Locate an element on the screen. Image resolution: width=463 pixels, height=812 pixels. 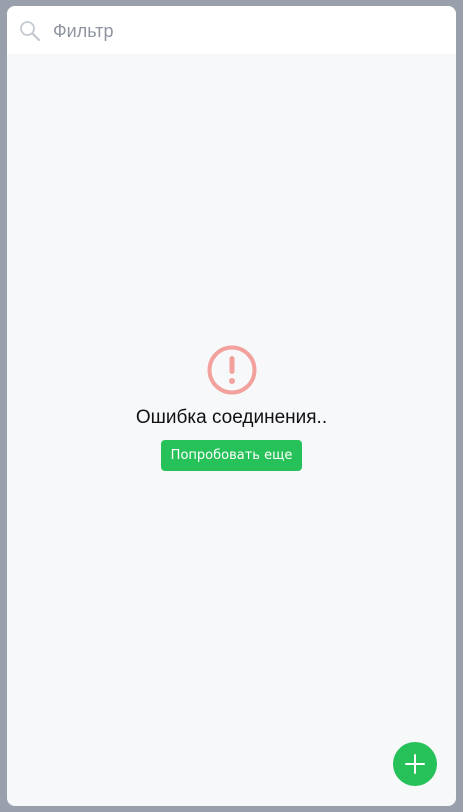
search-icon is located at coordinates (30, 31).